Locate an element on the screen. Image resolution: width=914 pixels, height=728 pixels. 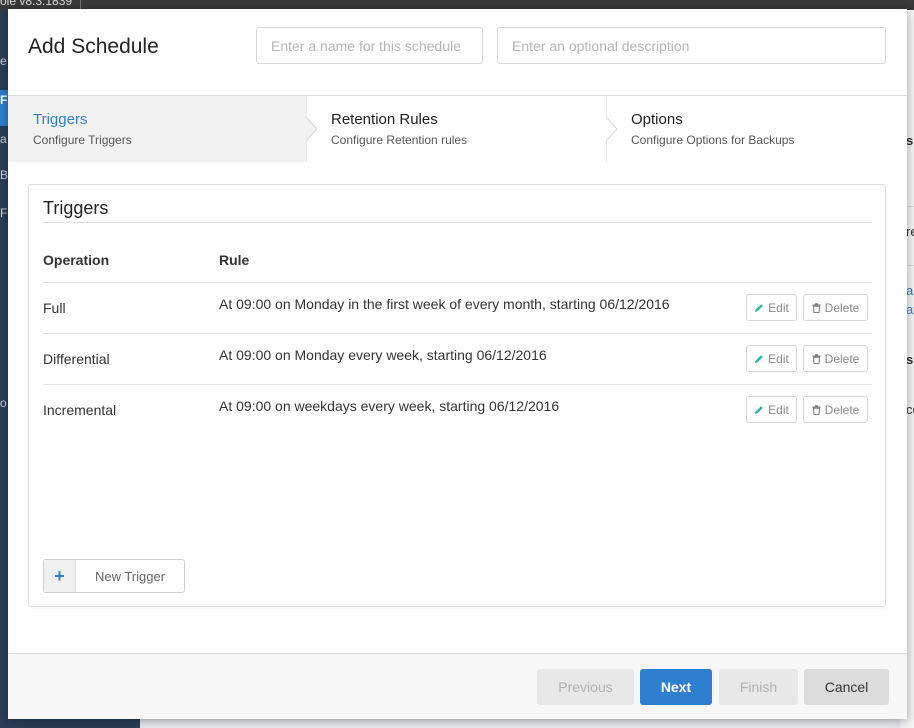
triggers-panel-title: Triggers is located at coordinates (76, 208).